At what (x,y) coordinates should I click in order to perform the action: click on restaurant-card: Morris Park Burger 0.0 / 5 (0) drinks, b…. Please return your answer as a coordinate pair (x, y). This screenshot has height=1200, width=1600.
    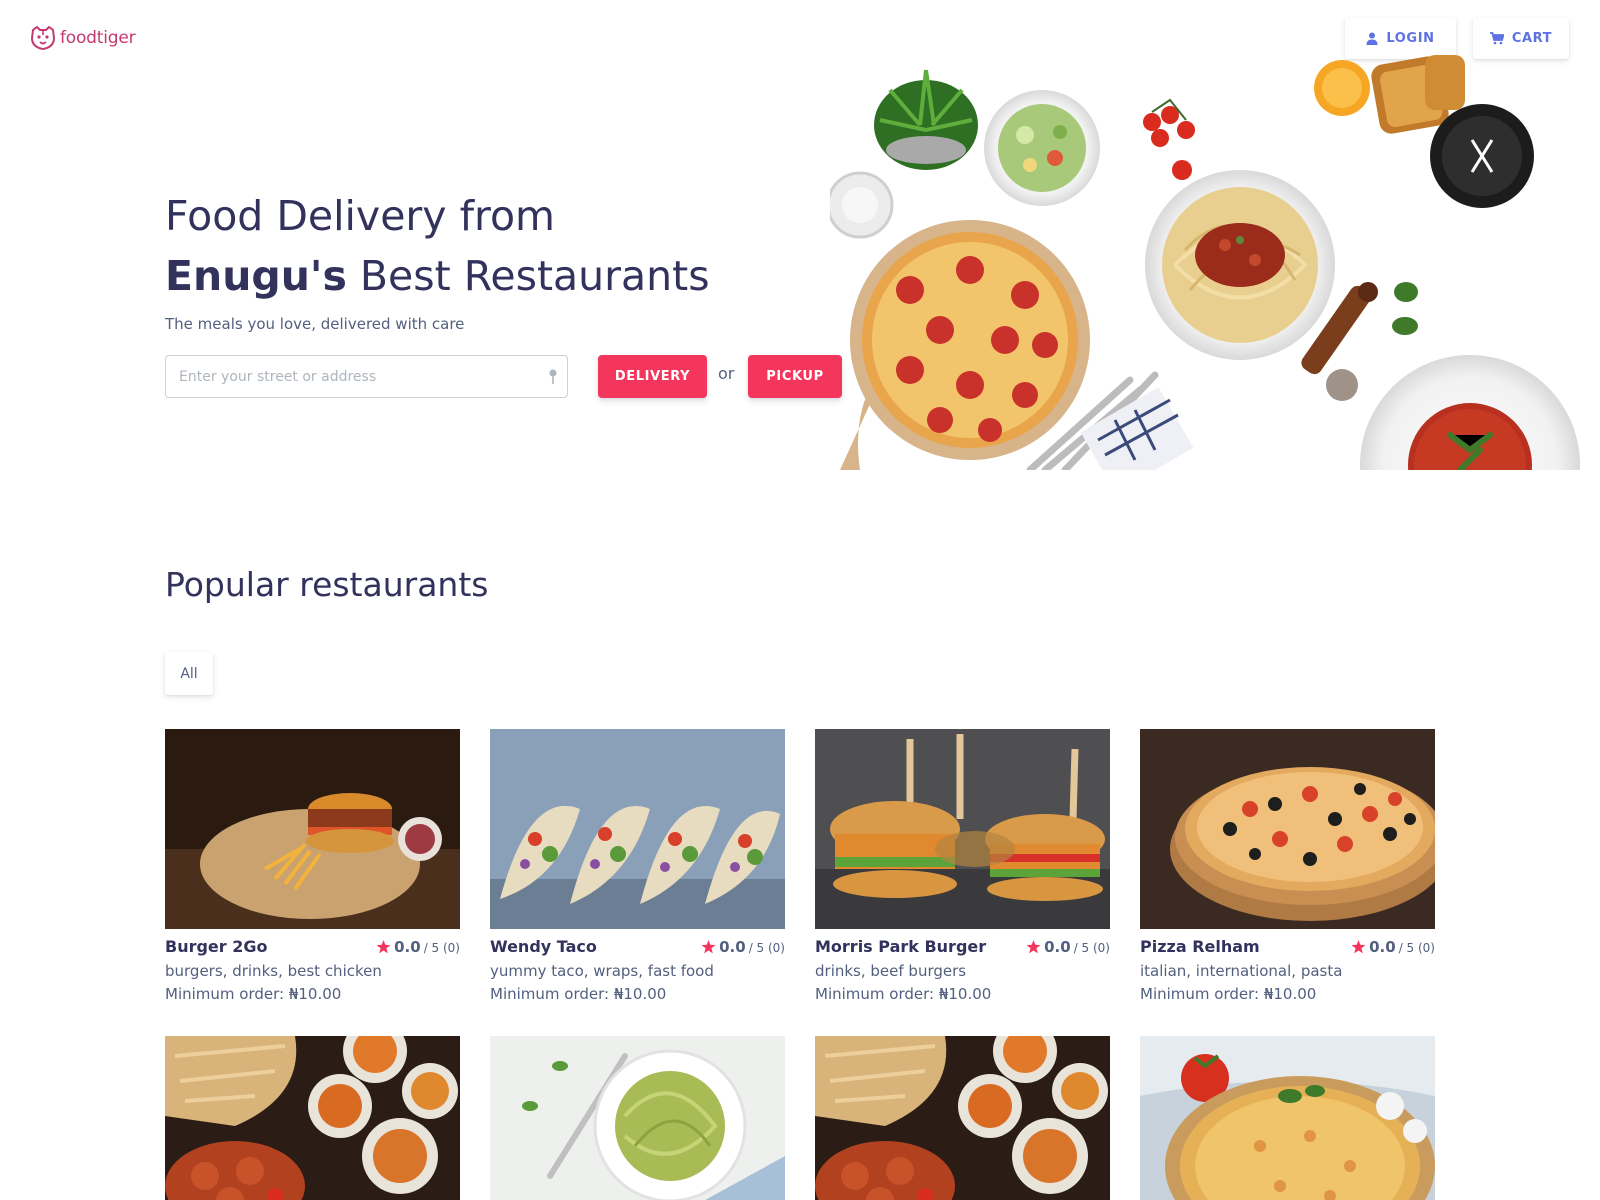
    Looking at the image, I should click on (962, 866).